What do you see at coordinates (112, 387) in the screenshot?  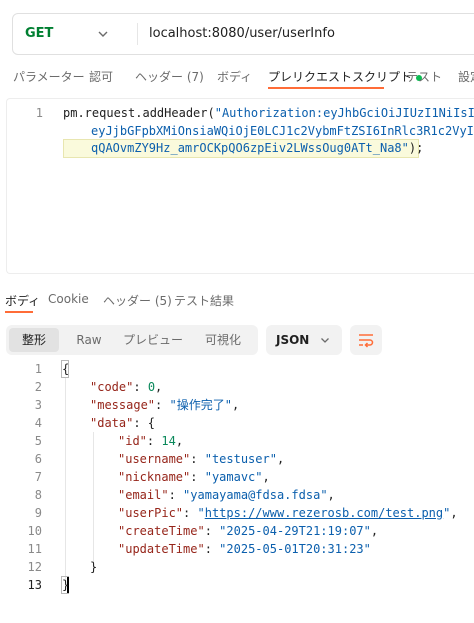 I see `json-key: "code"` at bounding box center [112, 387].